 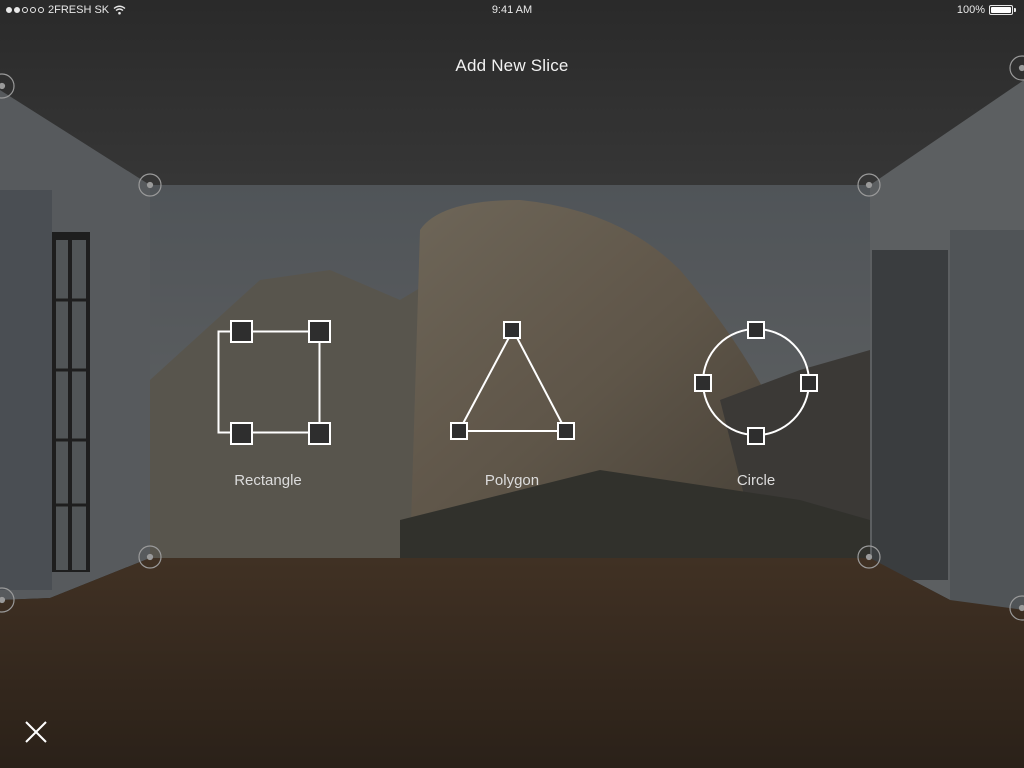 I want to click on status-right: 100%, so click(x=986, y=10).